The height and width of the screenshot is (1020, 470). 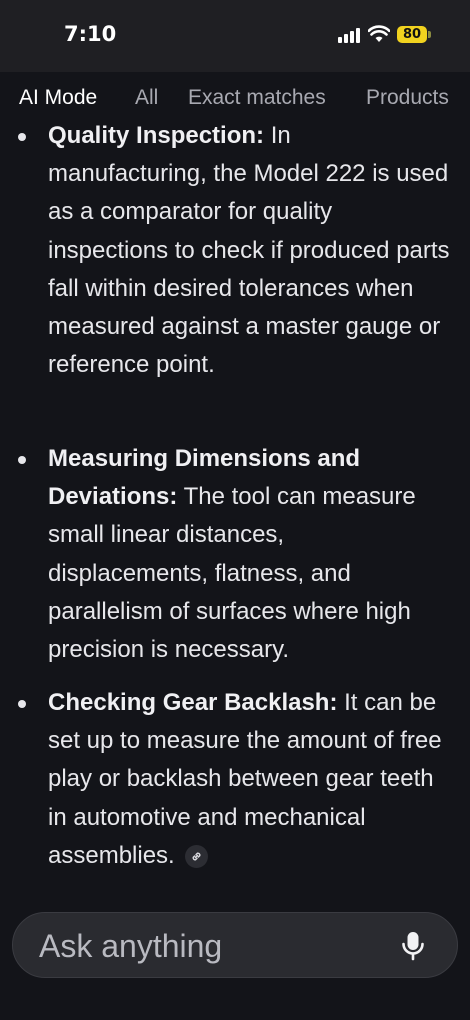 I want to click on ask-input, so click(x=209, y=946).